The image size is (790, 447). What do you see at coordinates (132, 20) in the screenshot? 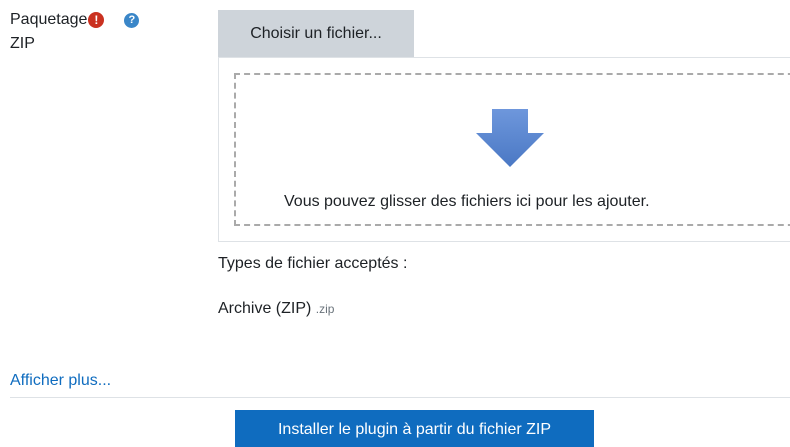
I see `help-icon: ?` at bounding box center [132, 20].